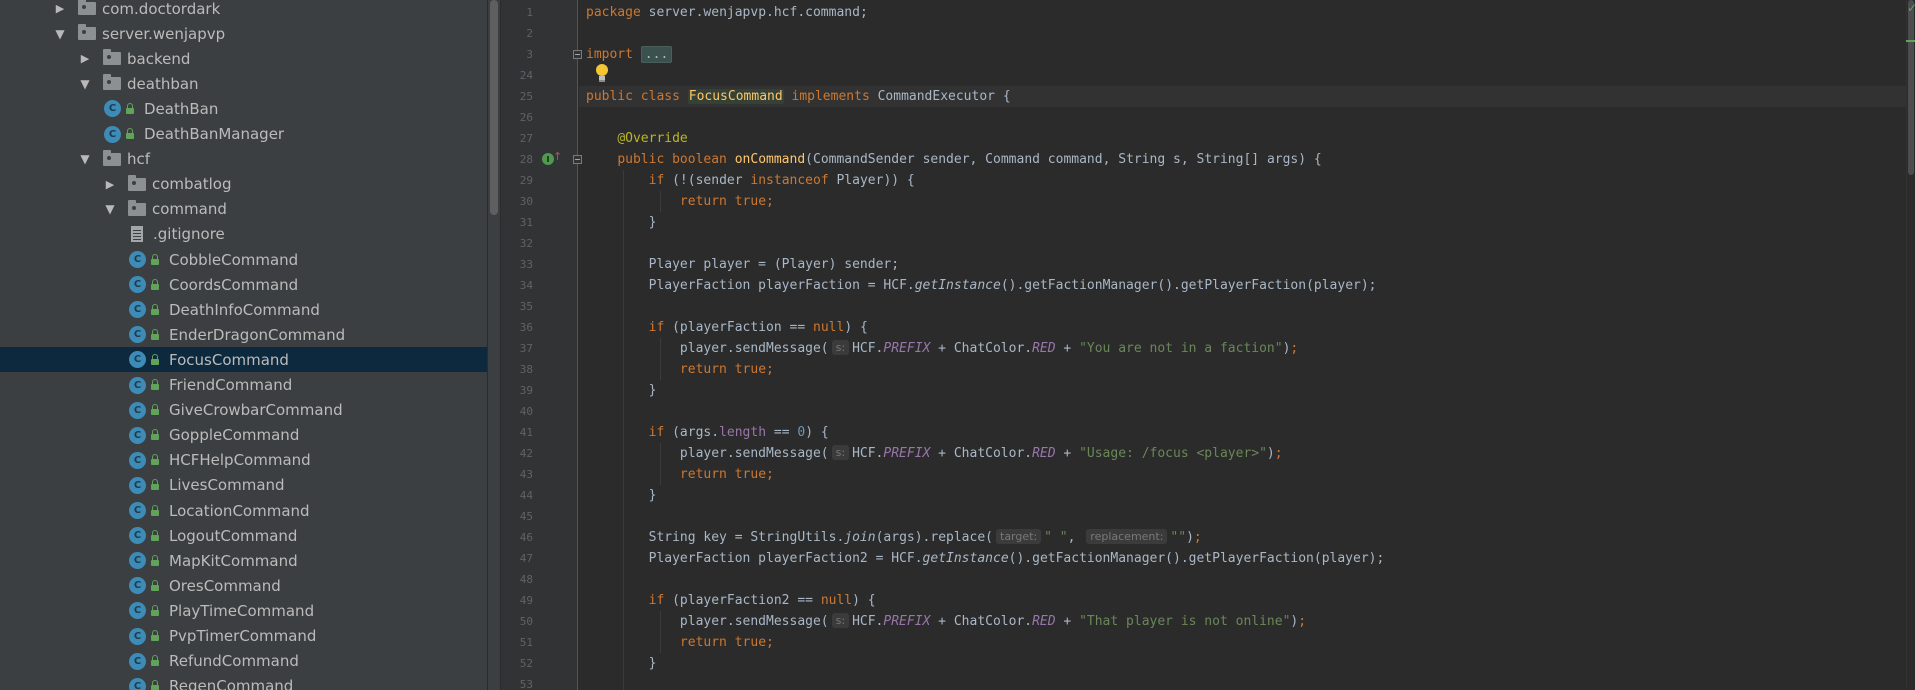  I want to click on line-number: 48, so click(517, 579).